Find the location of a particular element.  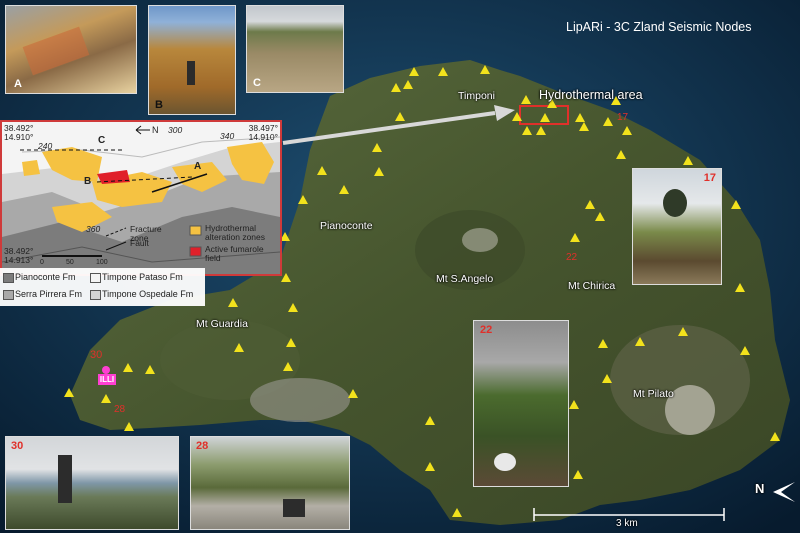

label-pianoconte: Pianoconte is located at coordinates (346, 226).